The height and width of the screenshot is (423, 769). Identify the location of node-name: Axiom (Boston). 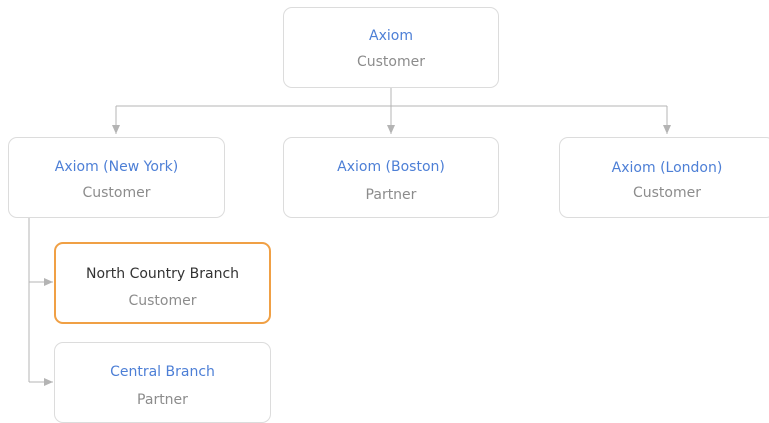
(391, 167).